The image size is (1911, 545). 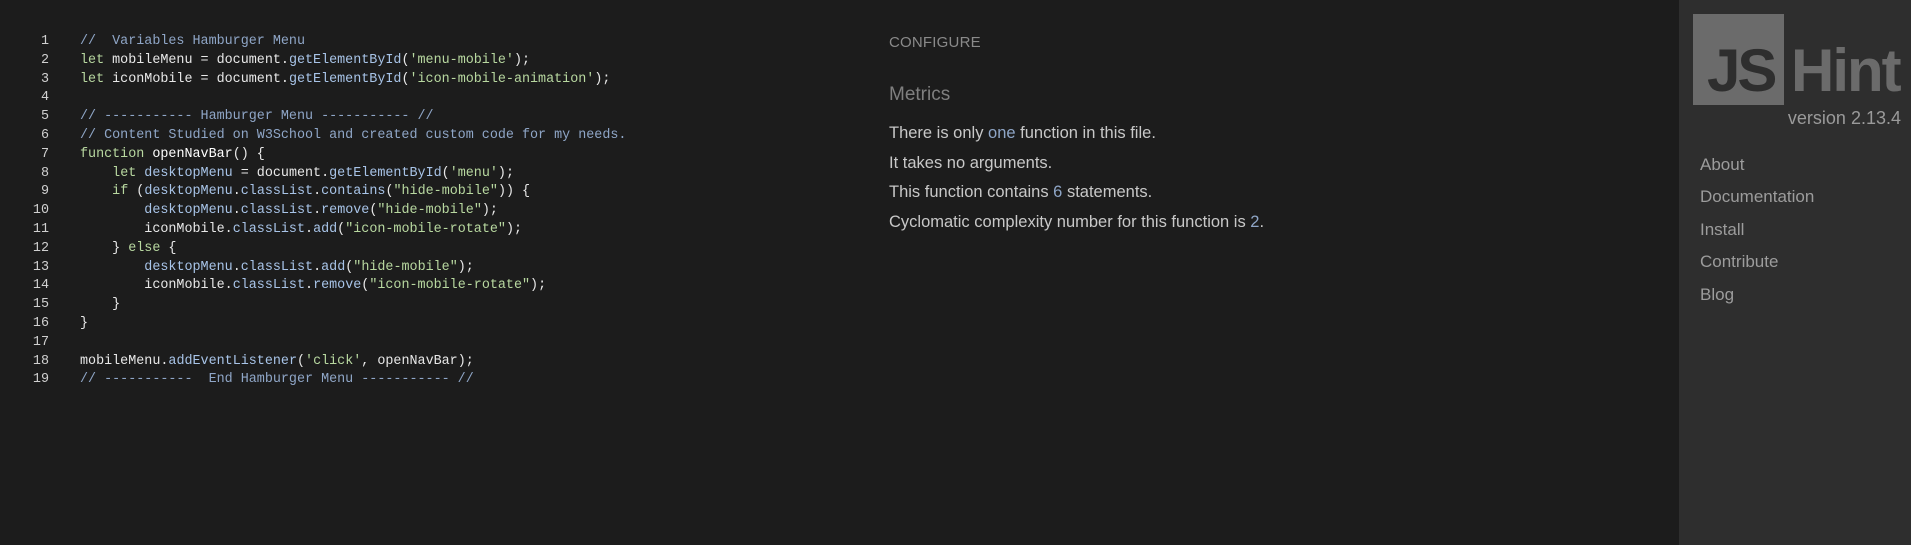 What do you see at coordinates (1058, 192) in the screenshot?
I see `metric-num: 6` at bounding box center [1058, 192].